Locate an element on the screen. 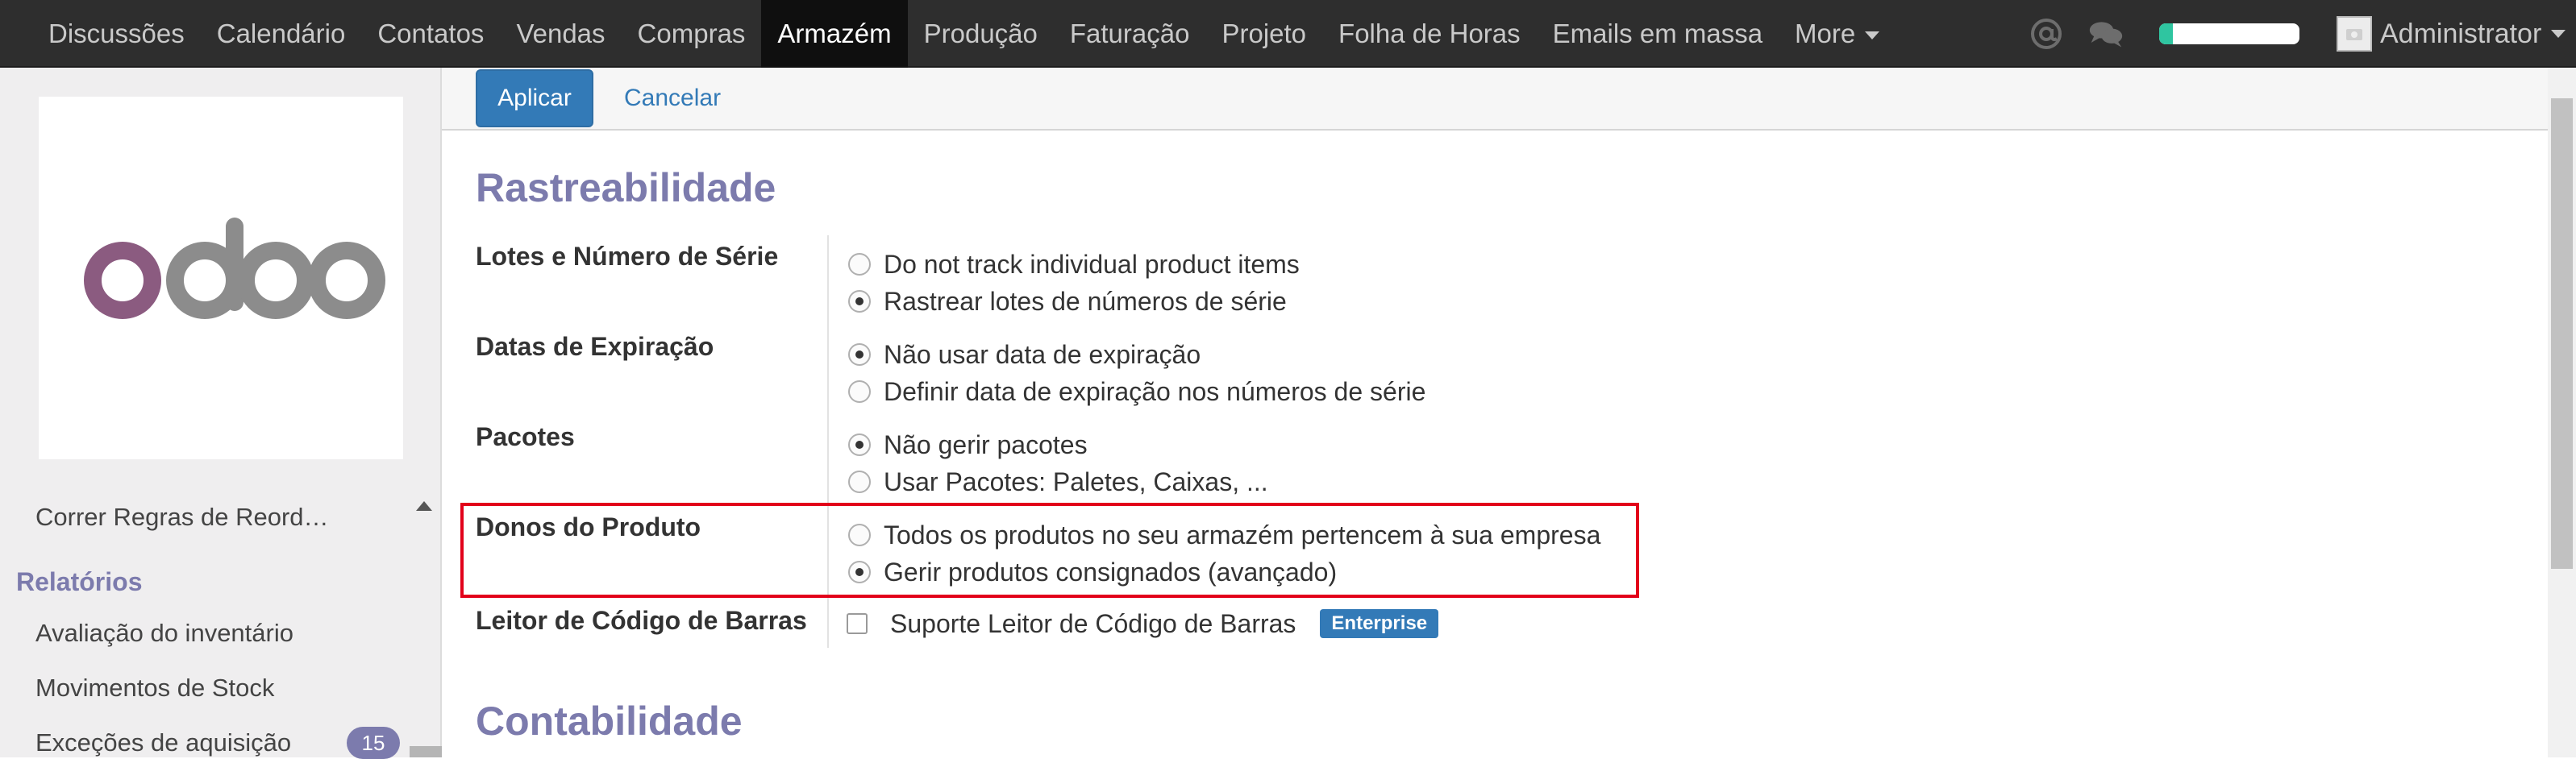 The image size is (2576, 759). field-label-pacotes: Pacotes is located at coordinates (525, 436).